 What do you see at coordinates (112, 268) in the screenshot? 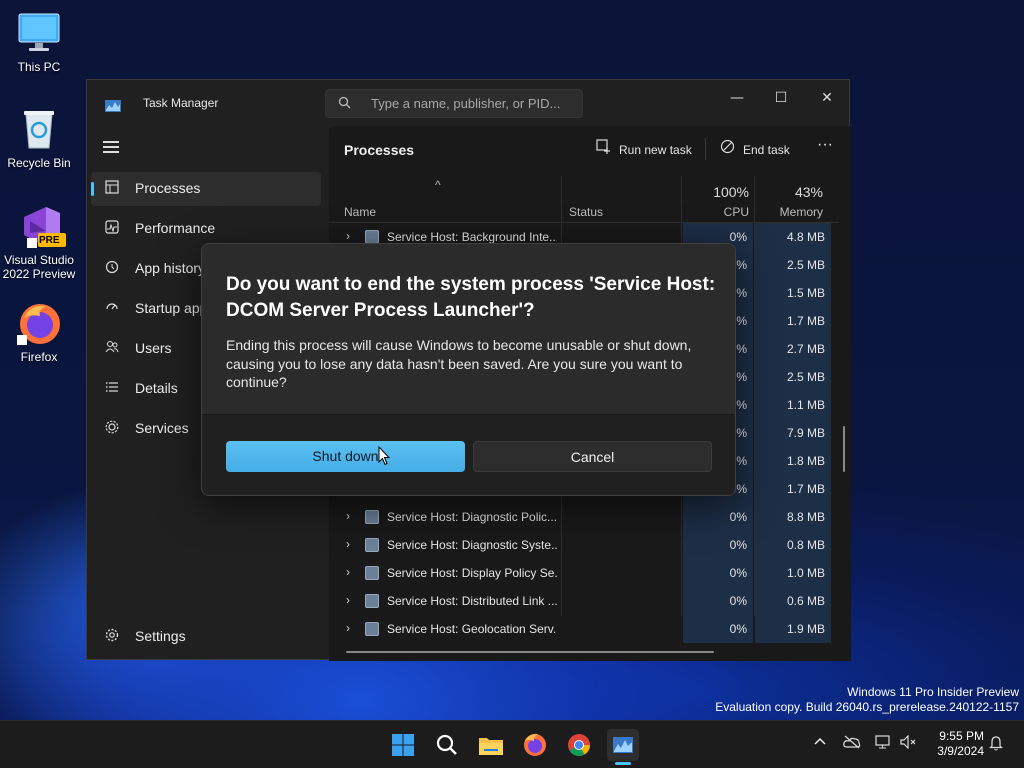
I see `app-history-icon` at bounding box center [112, 268].